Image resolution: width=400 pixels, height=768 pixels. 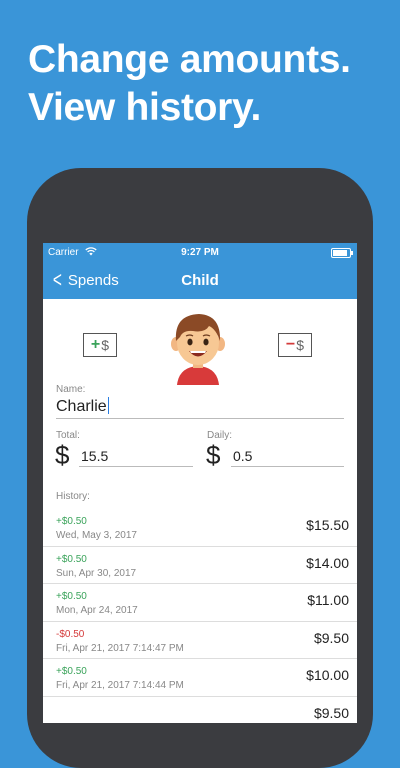 What do you see at coordinates (327, 525) in the screenshot?
I see `history-total: $15.50` at bounding box center [327, 525].